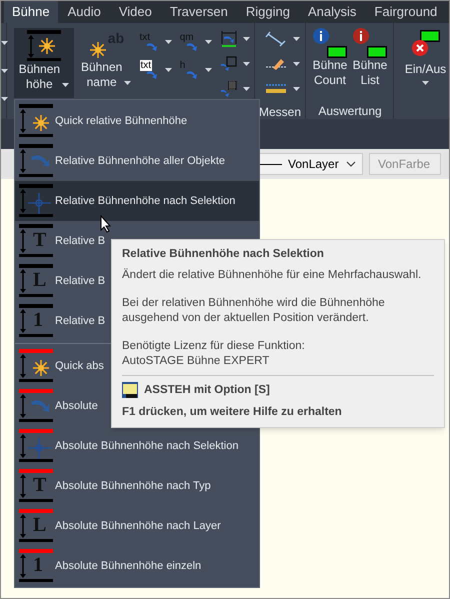  I want to click on ribbon-group-label: Auswertung, so click(350, 111).